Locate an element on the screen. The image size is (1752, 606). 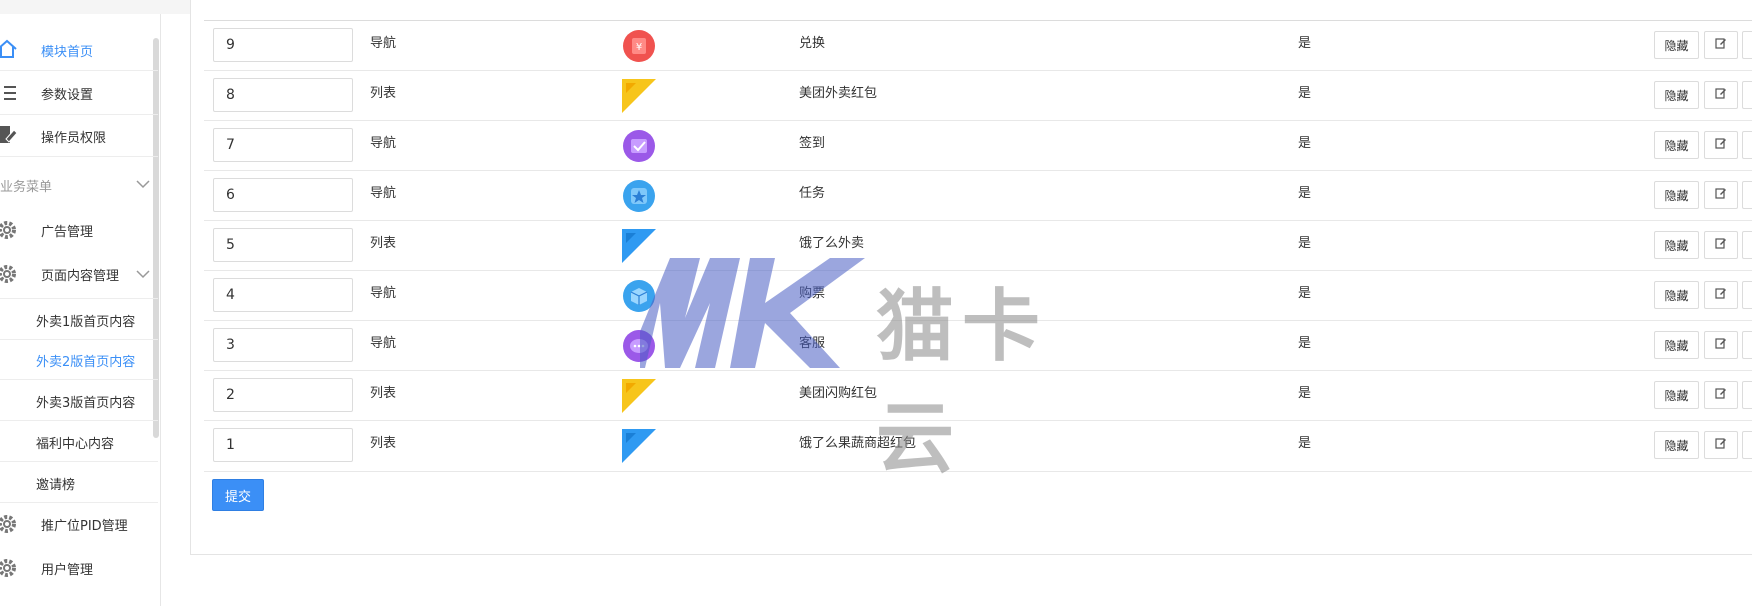
meituan-corner-icon is located at coordinates (639, 96).